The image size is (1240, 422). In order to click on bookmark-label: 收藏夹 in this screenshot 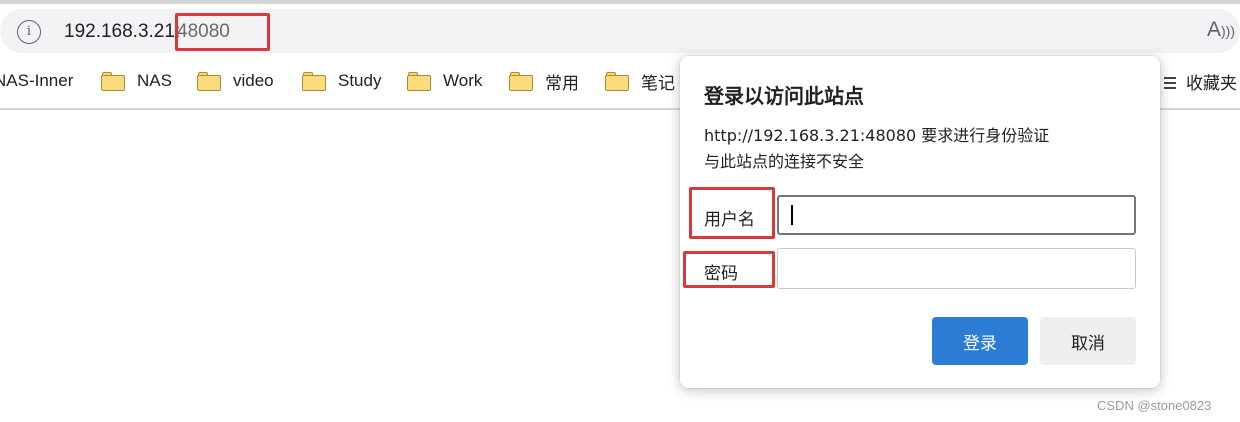, I will do `click(1211, 83)`.